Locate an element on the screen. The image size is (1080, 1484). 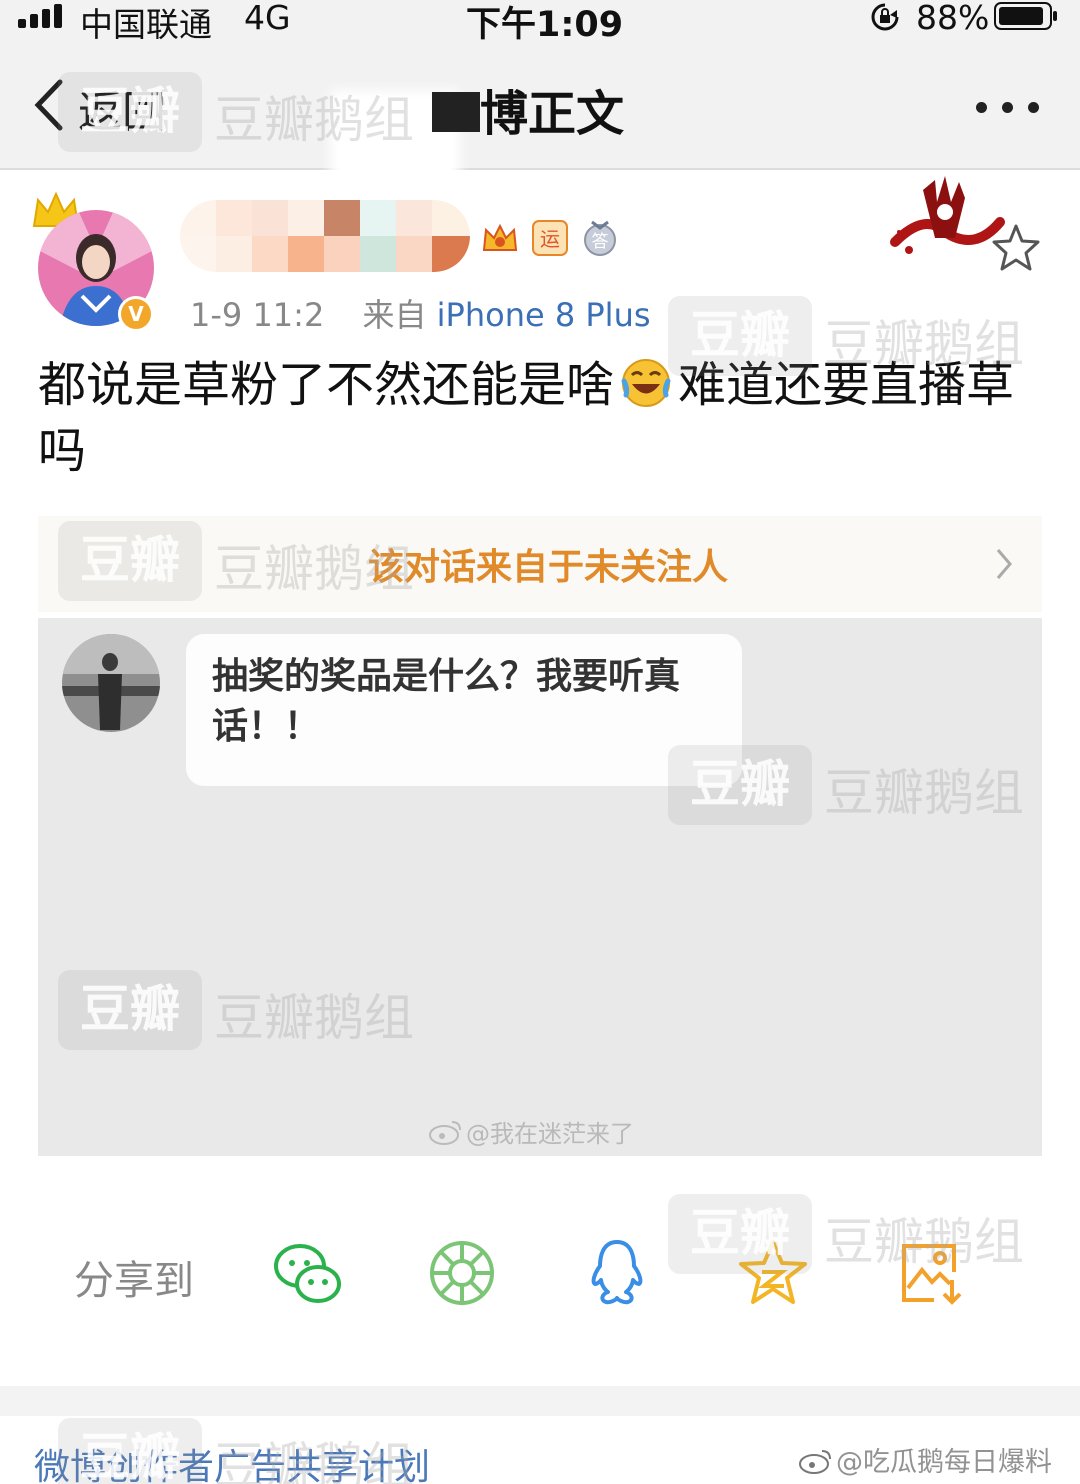
more-dots-icon is located at coordinates (1010, 108).